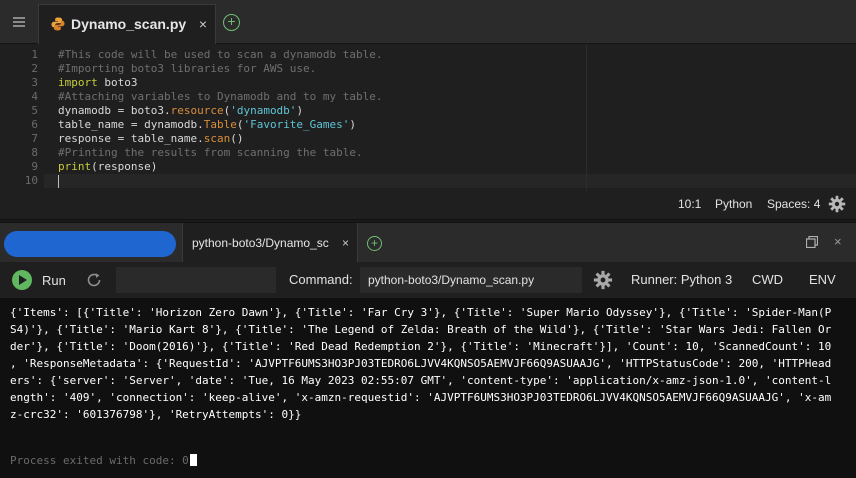 The image size is (856, 478). What do you see at coordinates (114, 110) in the screenshot?
I see `code-token: dynamodb = boto3.` at bounding box center [114, 110].